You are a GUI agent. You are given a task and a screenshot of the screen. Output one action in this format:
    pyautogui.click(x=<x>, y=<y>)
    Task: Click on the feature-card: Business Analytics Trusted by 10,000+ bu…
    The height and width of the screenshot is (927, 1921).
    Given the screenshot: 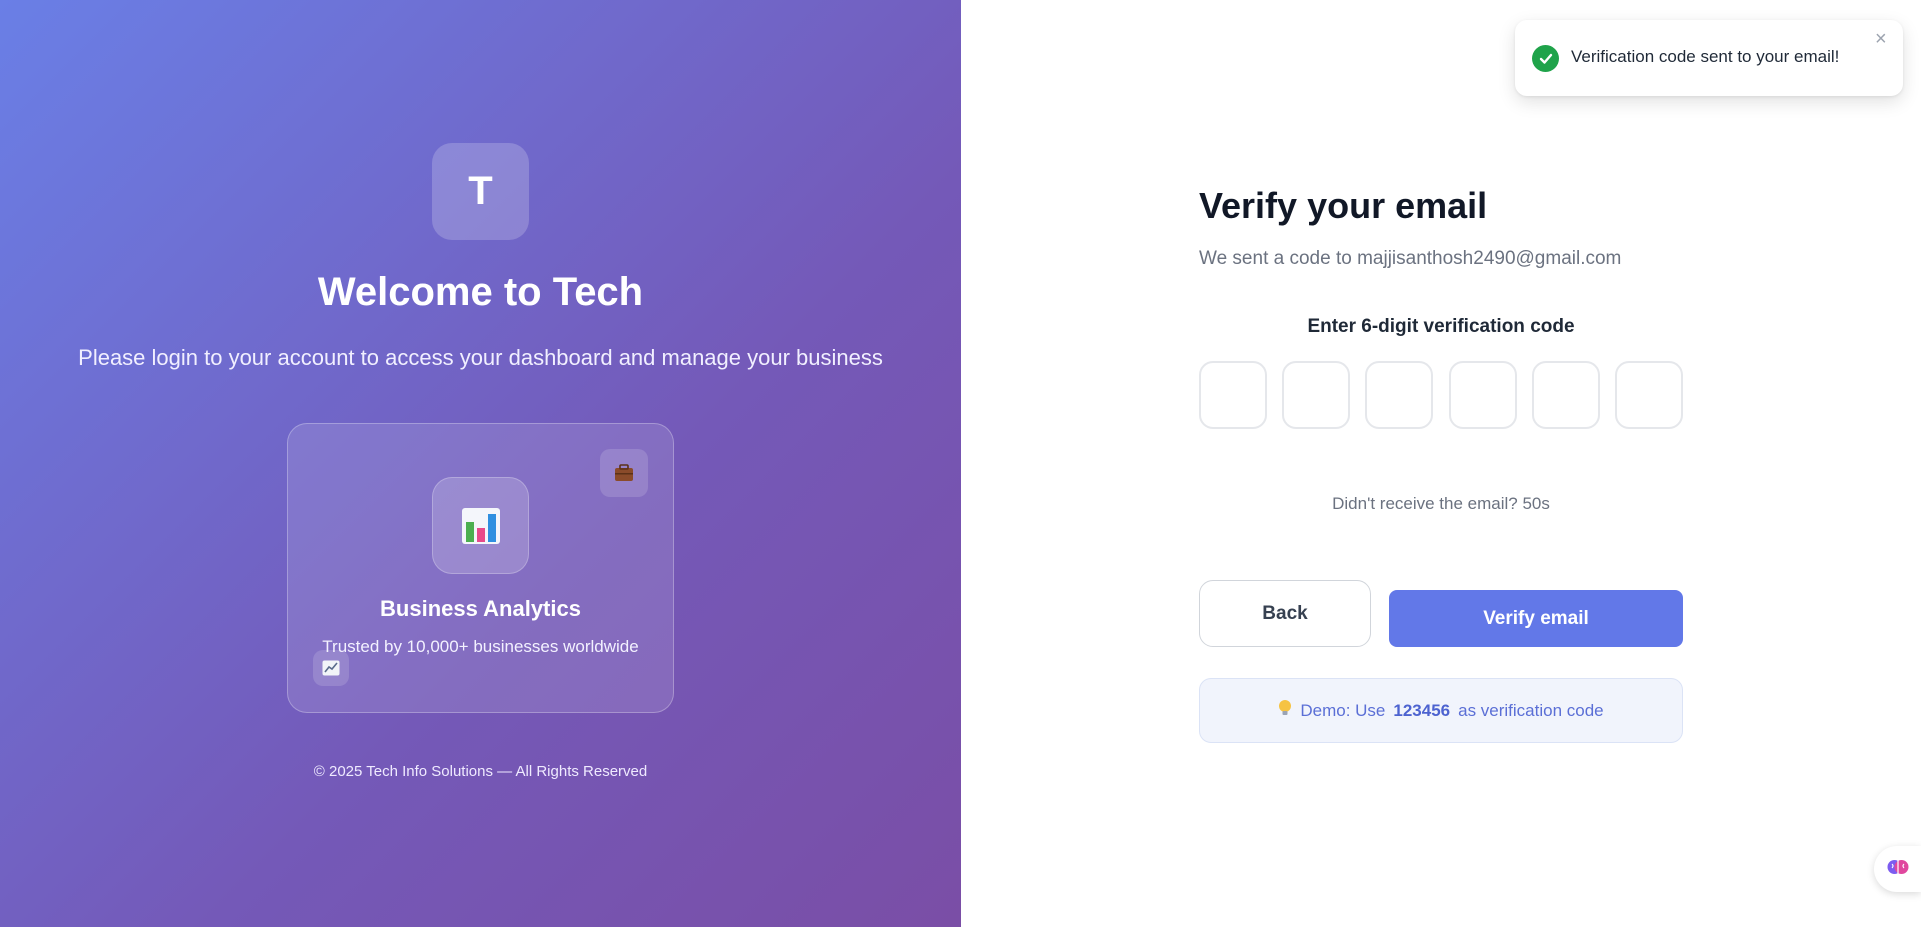 What is the action you would take?
    pyautogui.click(x=480, y=568)
    